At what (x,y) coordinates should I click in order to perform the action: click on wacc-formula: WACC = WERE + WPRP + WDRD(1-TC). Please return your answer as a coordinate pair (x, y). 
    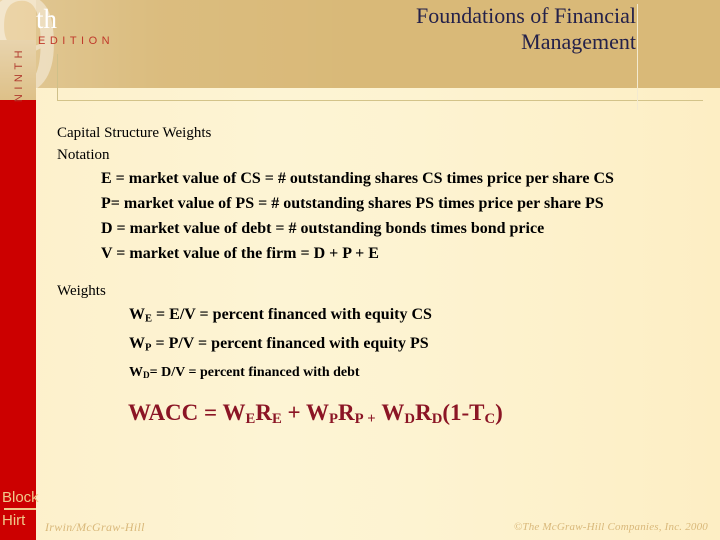
    Looking at the image, I should click on (315, 413).